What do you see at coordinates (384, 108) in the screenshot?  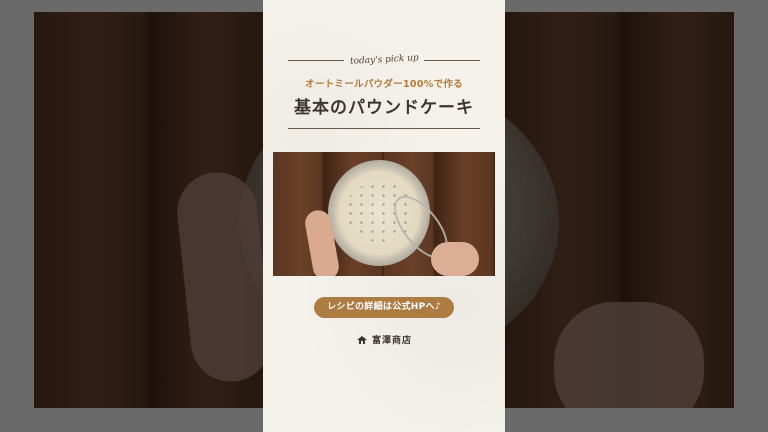 I see `recipe-title: 基本のパウンドケーキ` at bounding box center [384, 108].